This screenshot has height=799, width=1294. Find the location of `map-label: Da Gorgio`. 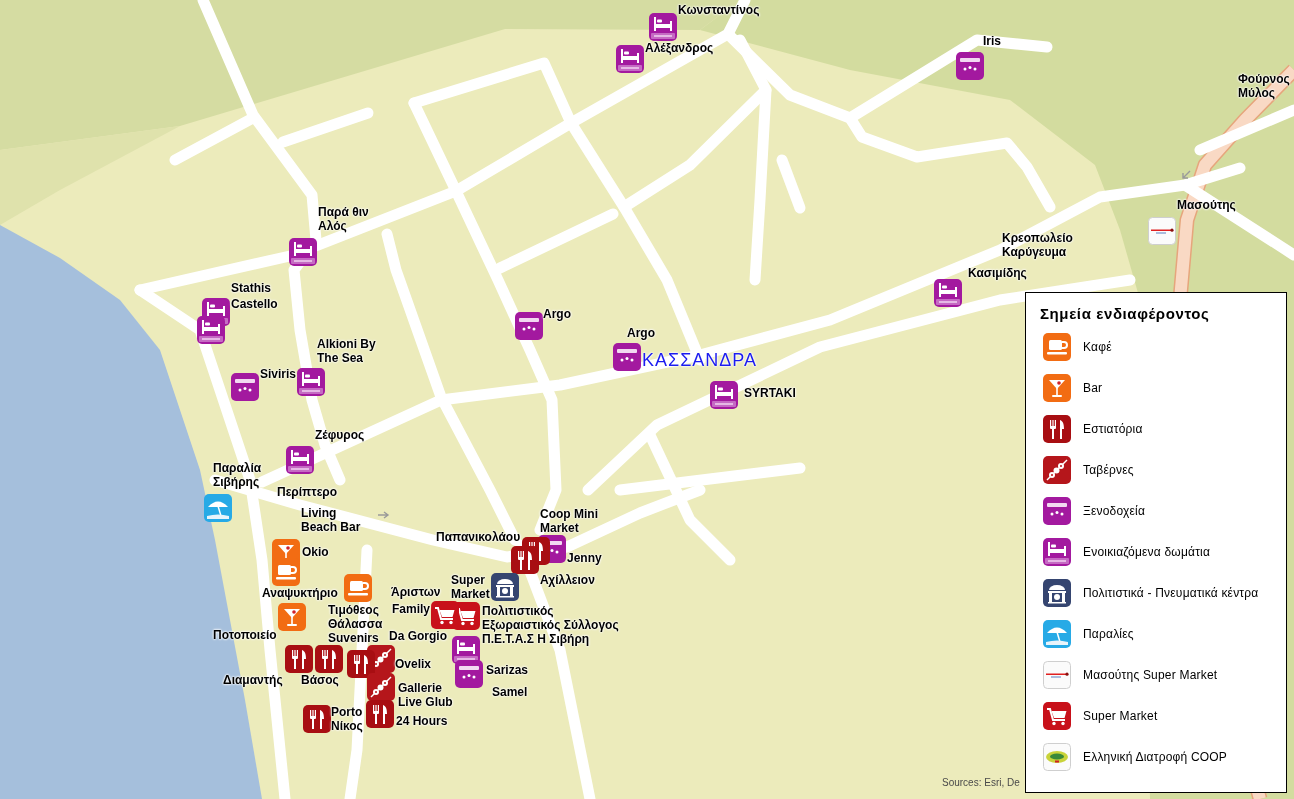

map-label: Da Gorgio is located at coordinates (418, 636).